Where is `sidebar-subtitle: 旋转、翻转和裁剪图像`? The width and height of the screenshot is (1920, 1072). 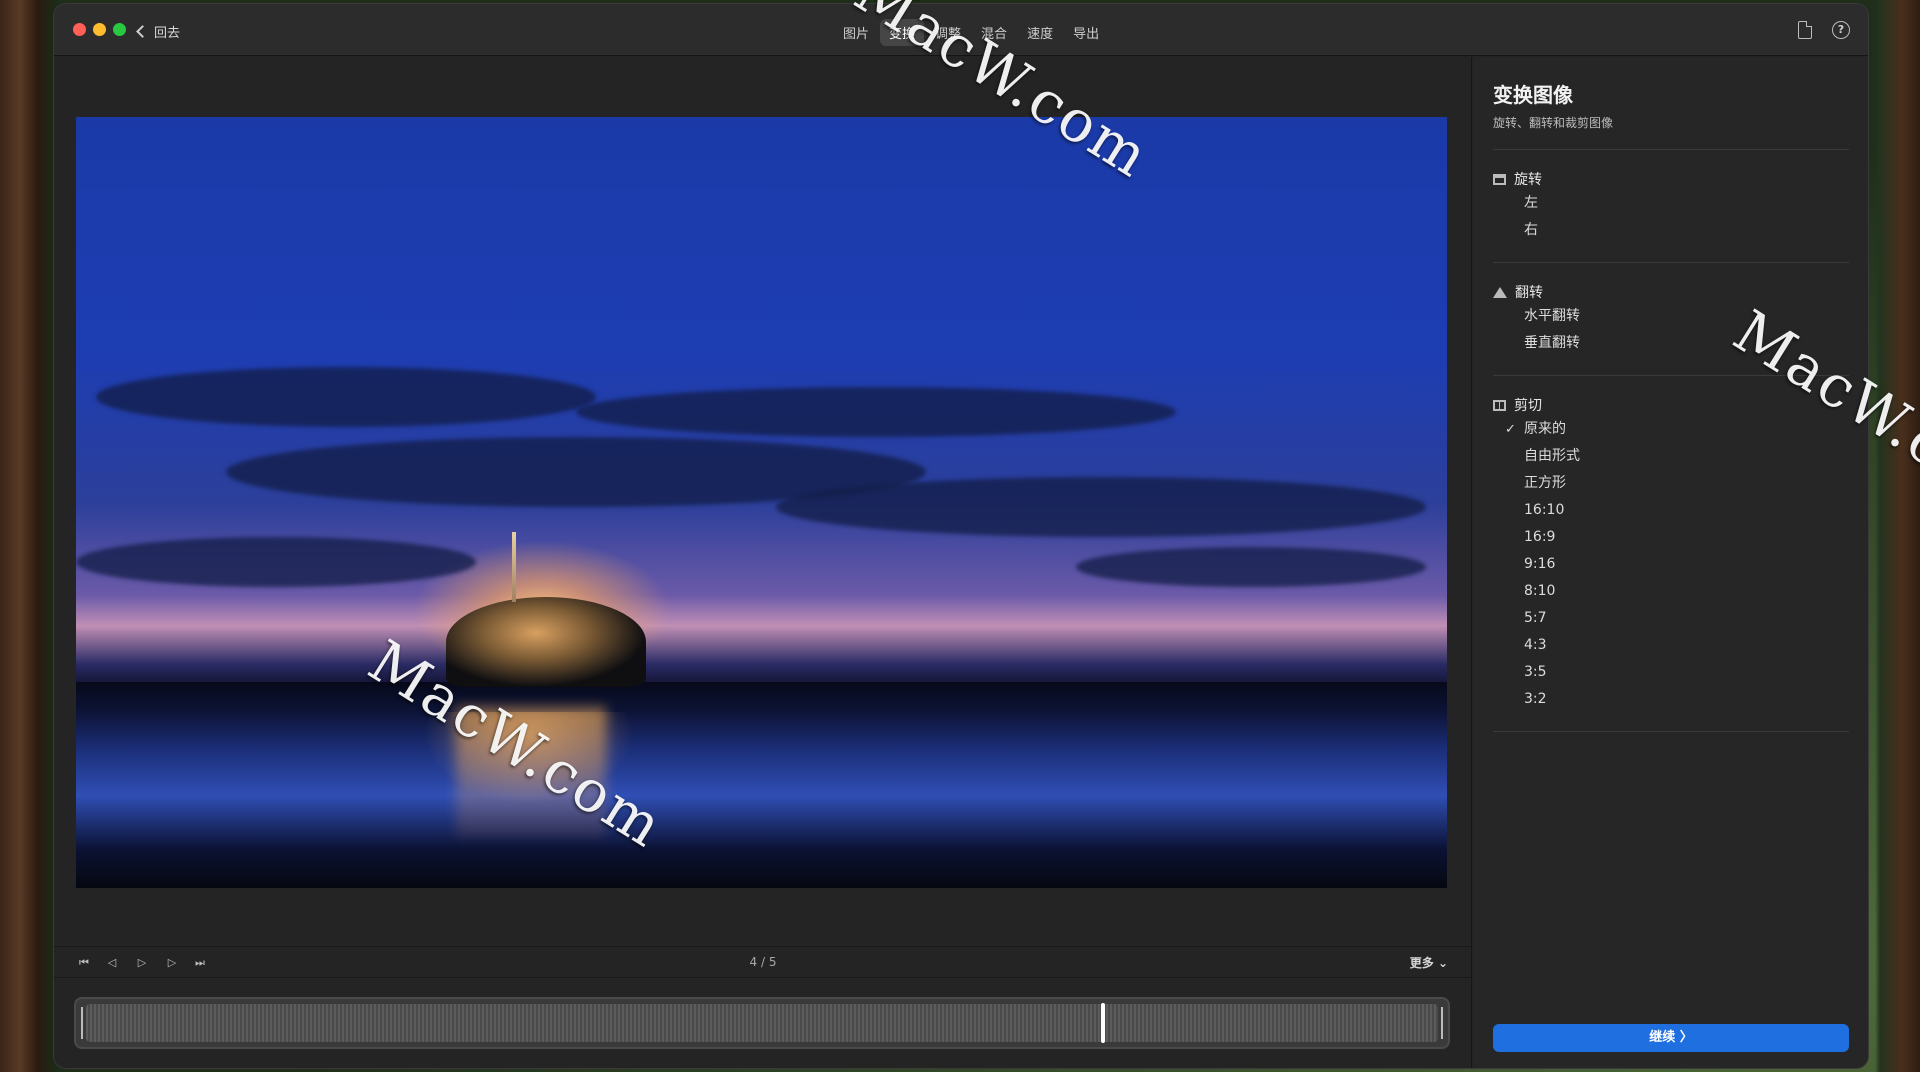 sidebar-subtitle: 旋转、翻转和裁剪图像 is located at coordinates (1553, 123).